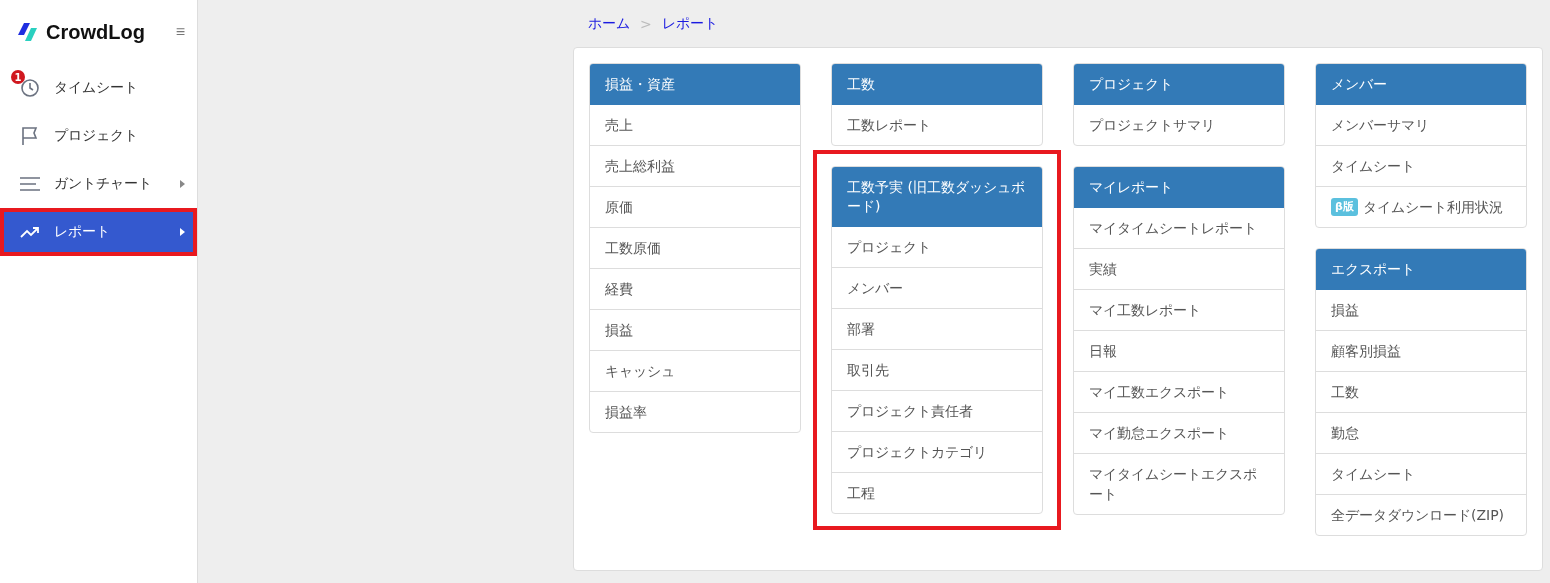 This screenshot has width=1550, height=583. I want to click on report-link: プロジェクト責任者, so click(937, 410).